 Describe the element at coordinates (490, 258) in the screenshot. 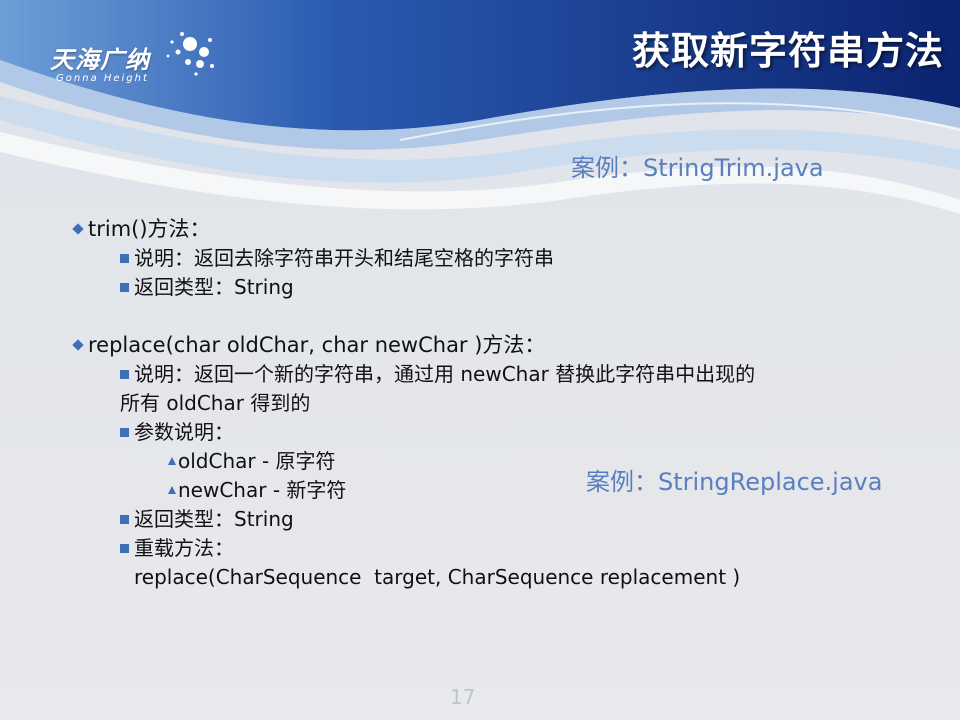

I see `bullet-trim-desc: 说明：返回去除字符串开头和结尾空格的字符串` at that location.